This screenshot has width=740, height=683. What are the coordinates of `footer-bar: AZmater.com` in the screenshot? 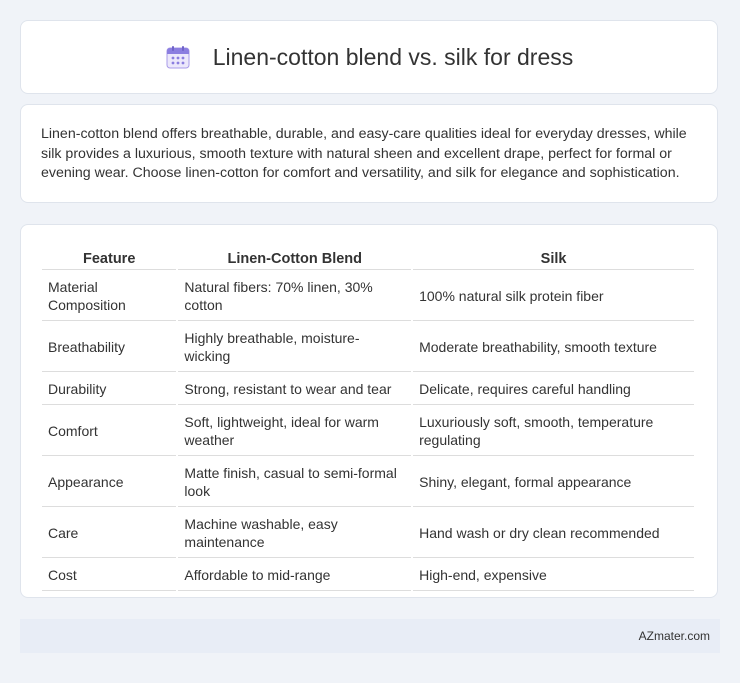 It's located at (370, 636).